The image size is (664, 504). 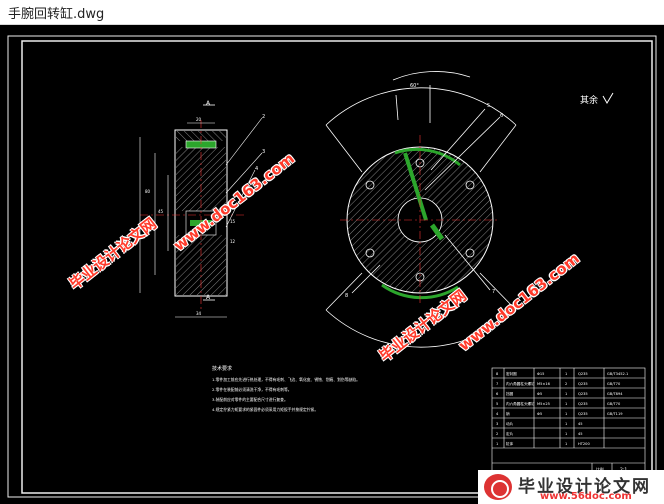 I want to click on site-logo: 毕业设计论文网 www.56doc.com, so click(x=571, y=487).